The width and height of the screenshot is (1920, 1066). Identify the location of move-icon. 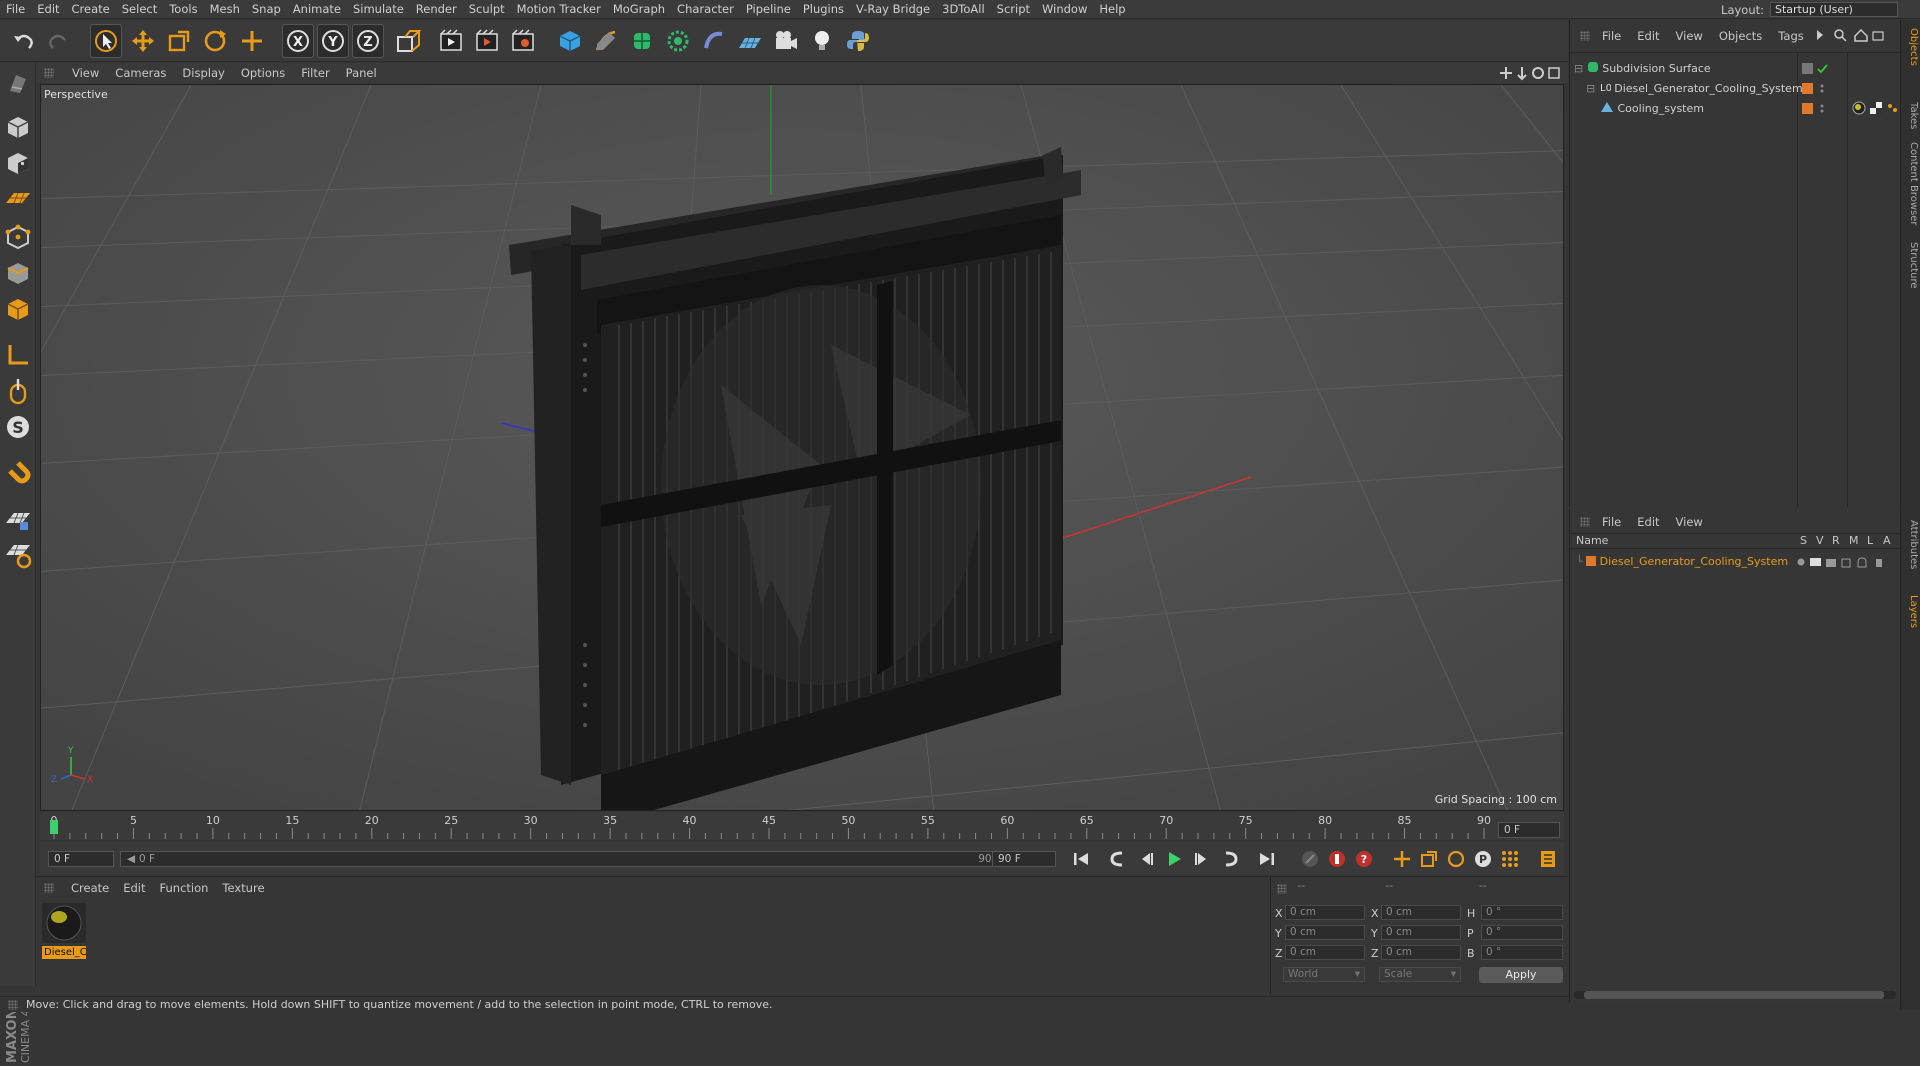
(143, 41).